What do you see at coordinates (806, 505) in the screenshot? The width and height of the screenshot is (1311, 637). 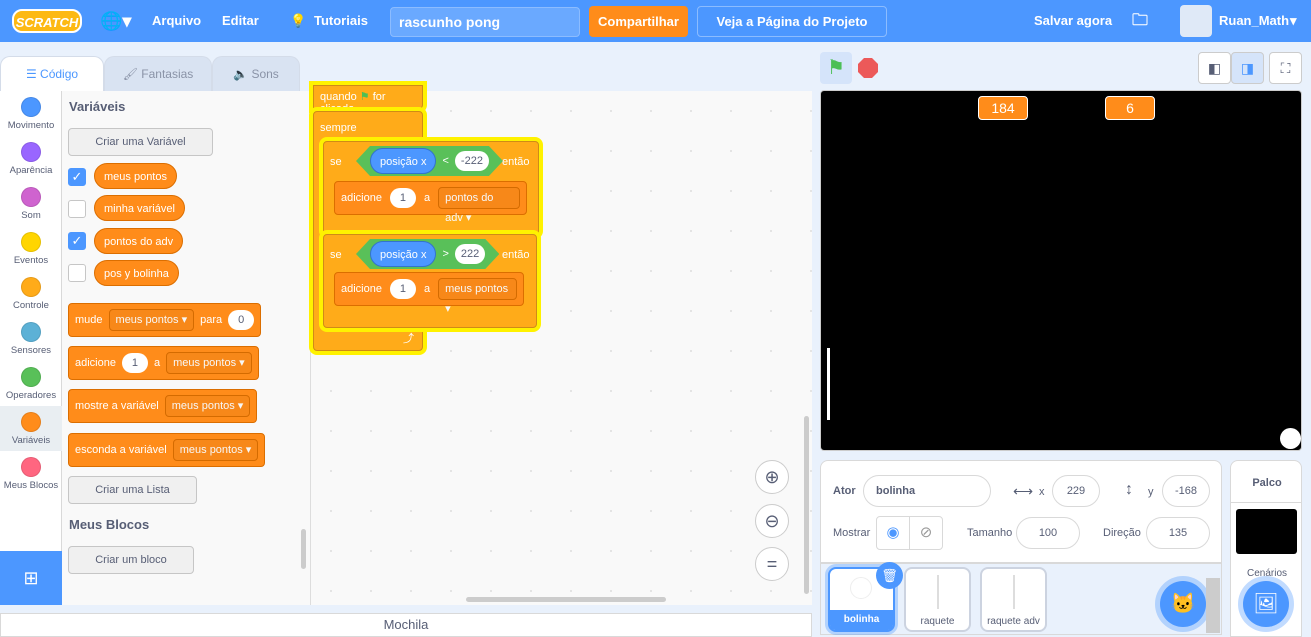 I see `vertical-scrollbar` at bounding box center [806, 505].